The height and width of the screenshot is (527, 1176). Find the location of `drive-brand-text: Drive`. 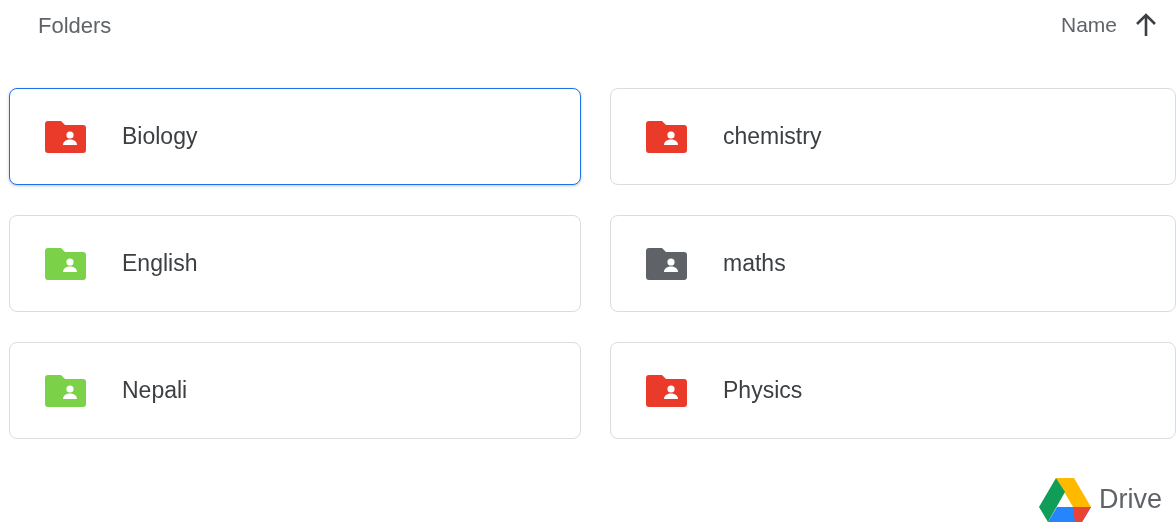

drive-brand-text: Drive is located at coordinates (1130, 500).